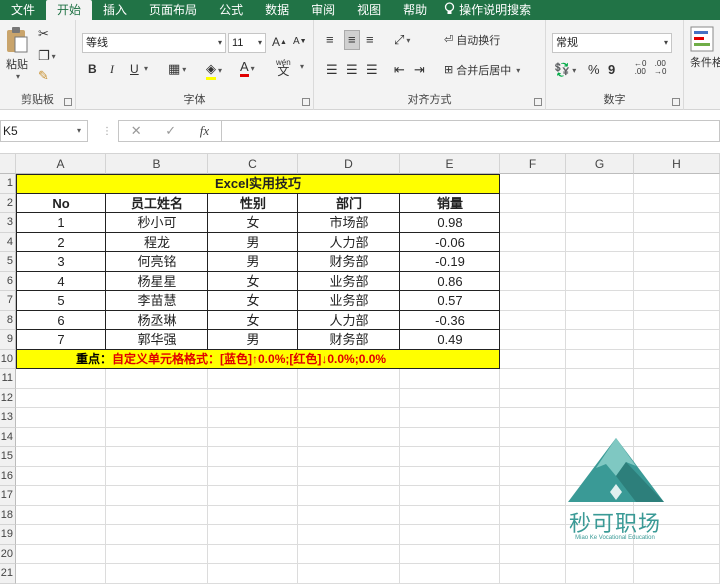 This screenshot has height=584, width=720. I want to click on sheet-title: Excel实用技巧, so click(258, 184).